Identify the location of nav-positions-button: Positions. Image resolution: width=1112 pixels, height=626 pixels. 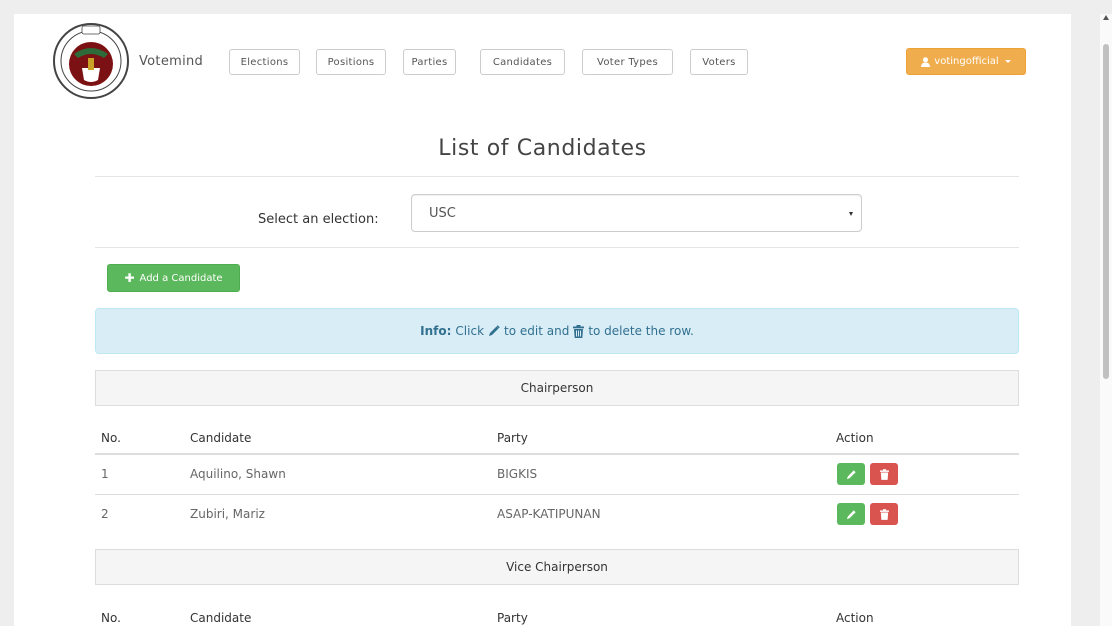
(351, 62).